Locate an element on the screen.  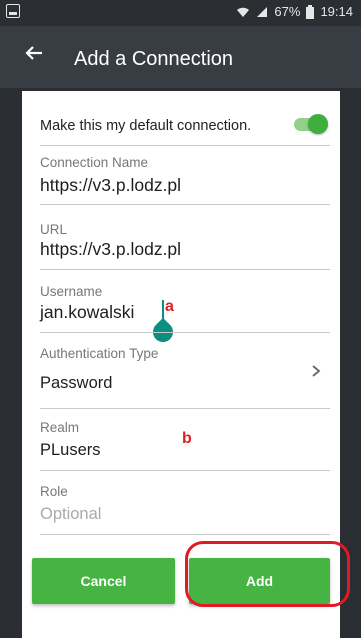
realm-field: PLusers is located at coordinates (70, 450).